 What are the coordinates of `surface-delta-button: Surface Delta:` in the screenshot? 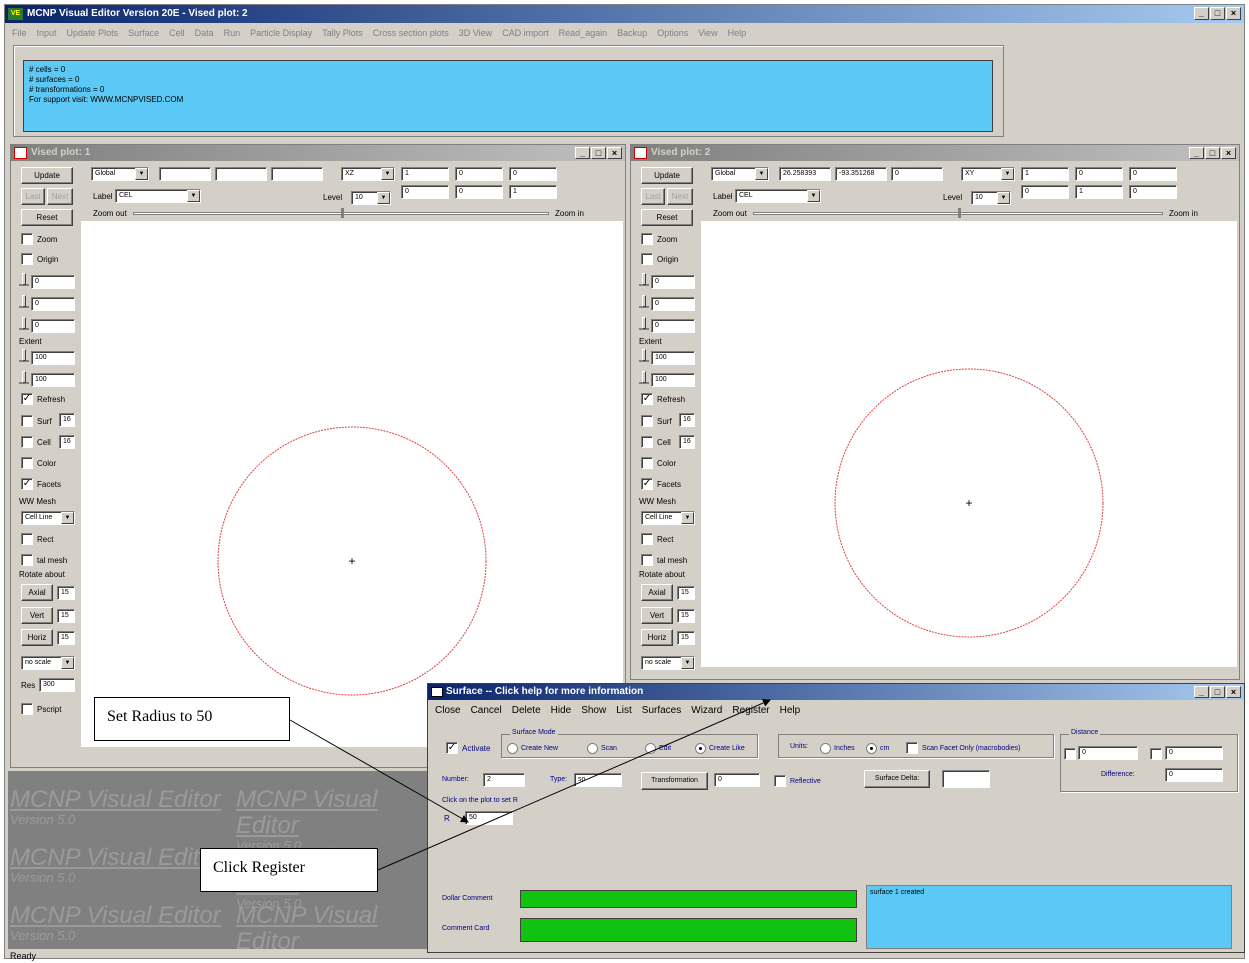 It's located at (897, 779).